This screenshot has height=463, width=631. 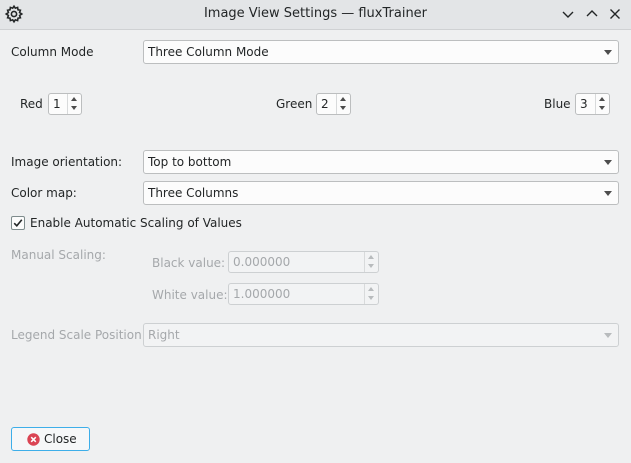 What do you see at coordinates (615, 14) in the screenshot?
I see `close-icon` at bounding box center [615, 14].